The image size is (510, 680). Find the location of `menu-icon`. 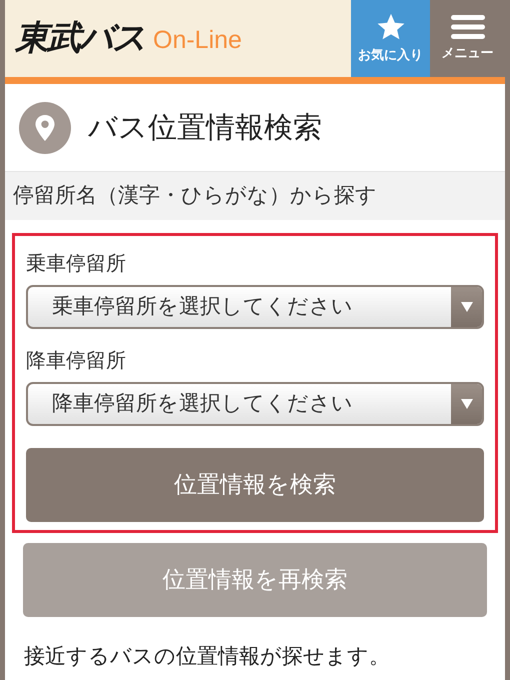

menu-icon is located at coordinates (468, 27).